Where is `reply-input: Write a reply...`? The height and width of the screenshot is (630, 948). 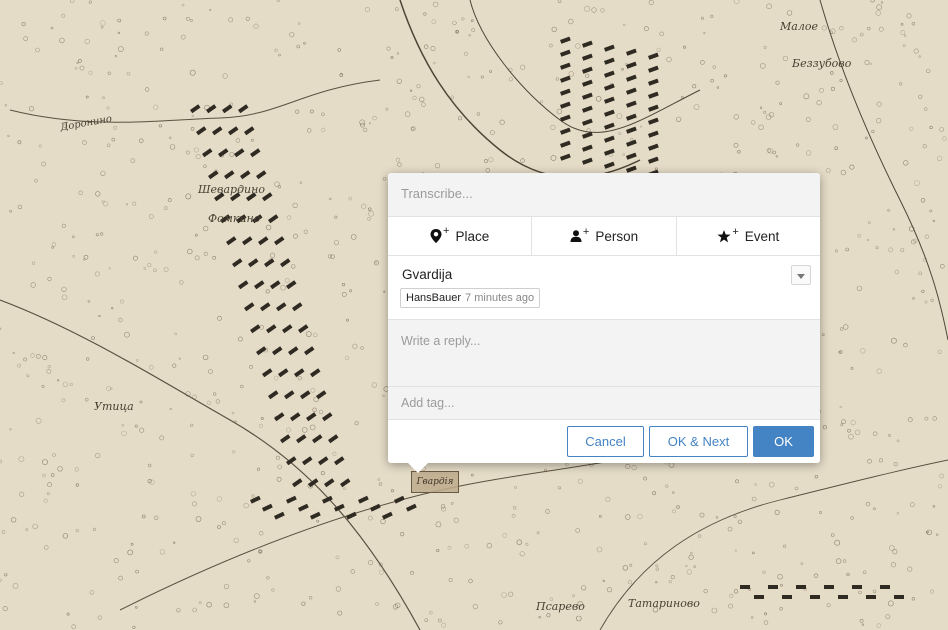 reply-input: Write a reply... is located at coordinates (604, 353).